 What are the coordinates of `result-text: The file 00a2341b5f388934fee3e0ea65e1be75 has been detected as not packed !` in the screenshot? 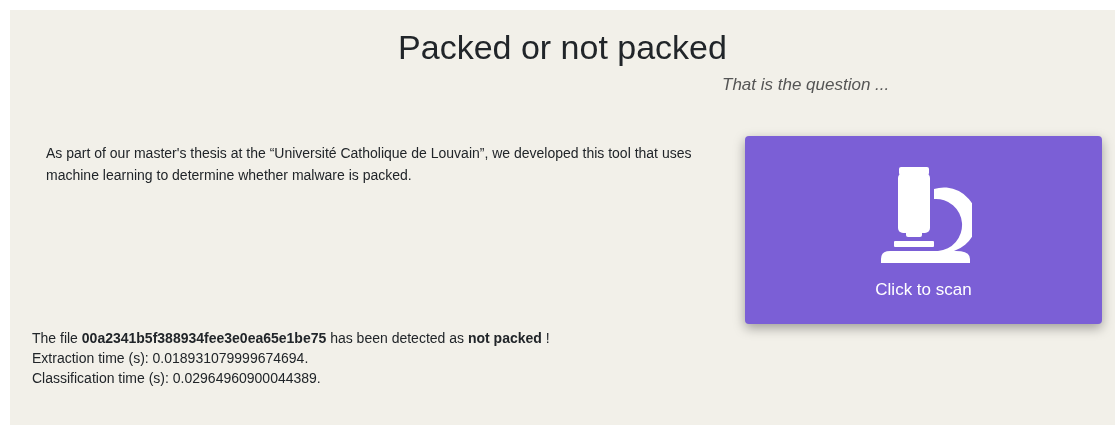 It's located at (291, 339).